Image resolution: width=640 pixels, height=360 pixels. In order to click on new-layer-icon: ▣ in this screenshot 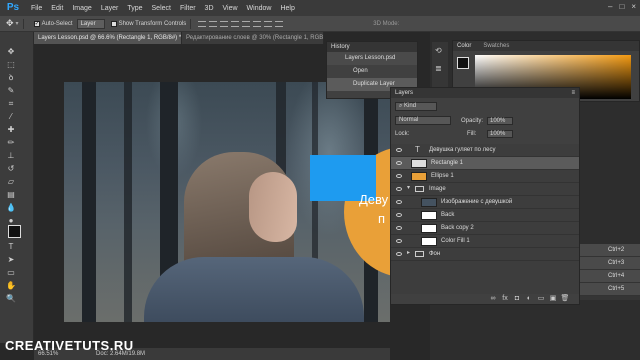, I will do `click(553, 298)`.